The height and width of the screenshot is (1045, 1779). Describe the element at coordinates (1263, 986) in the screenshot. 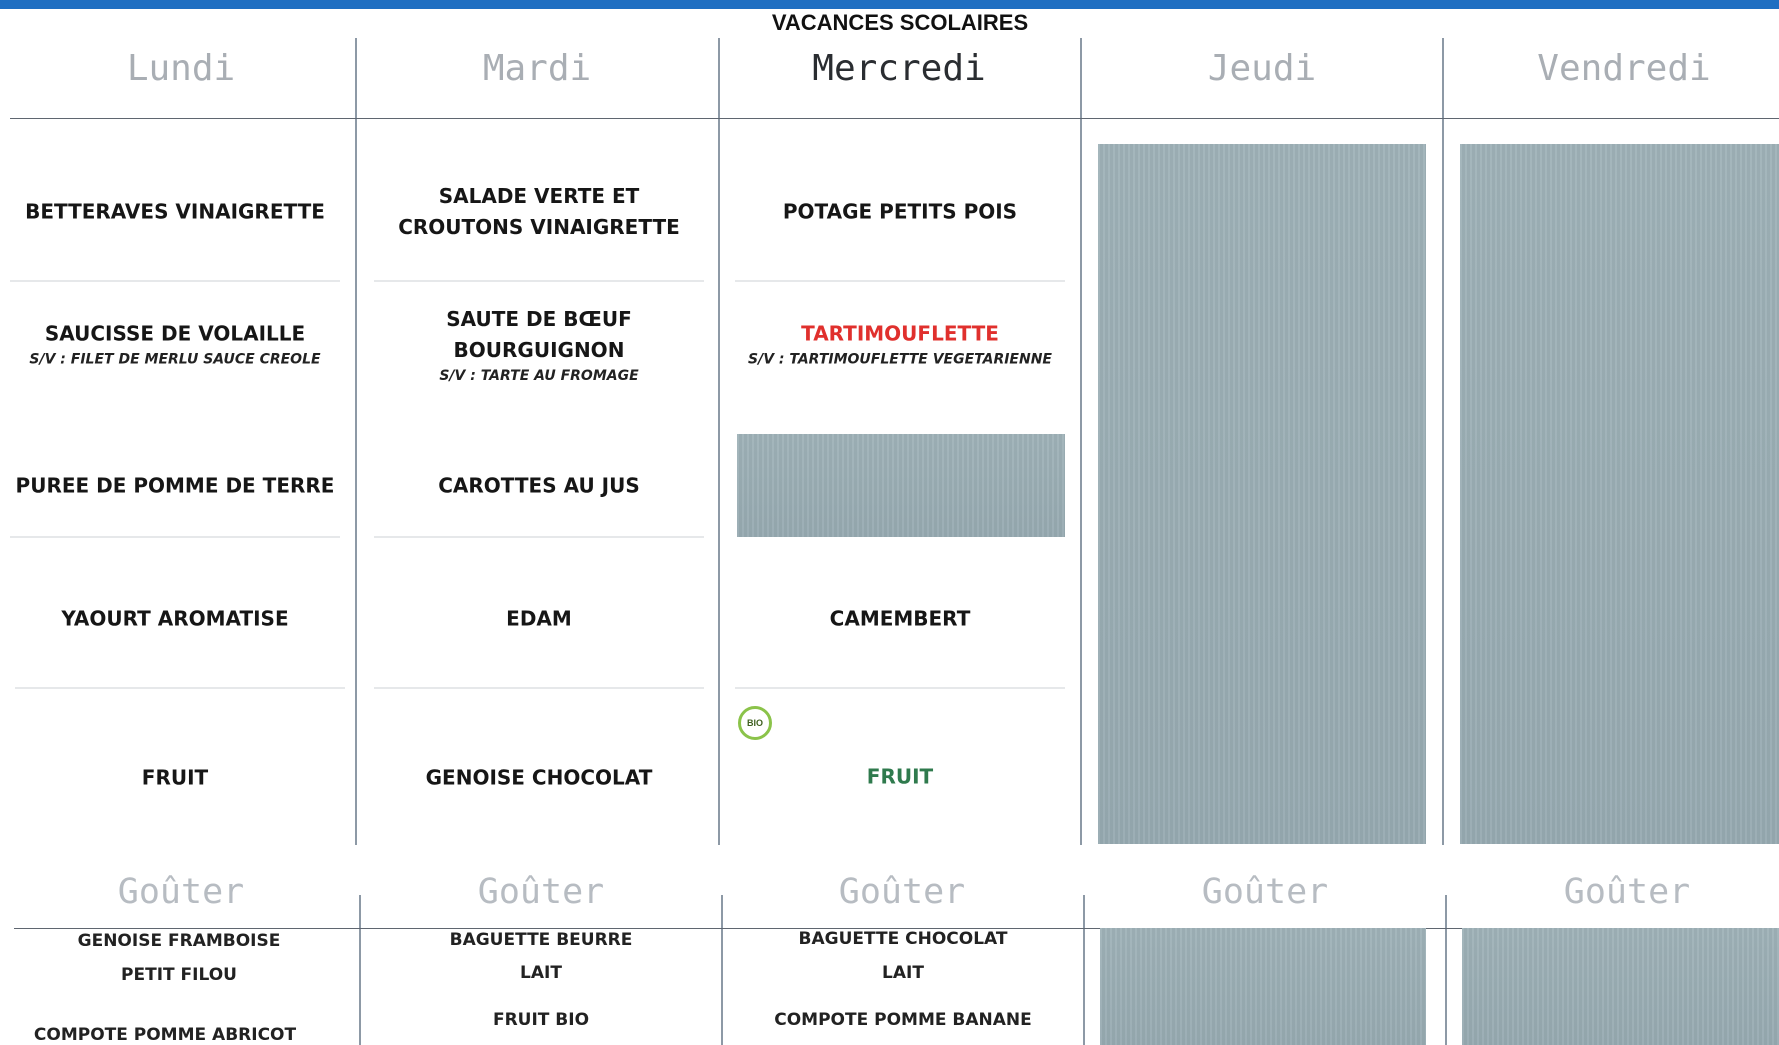

I see `jeudi-gouter-closed-block` at that location.